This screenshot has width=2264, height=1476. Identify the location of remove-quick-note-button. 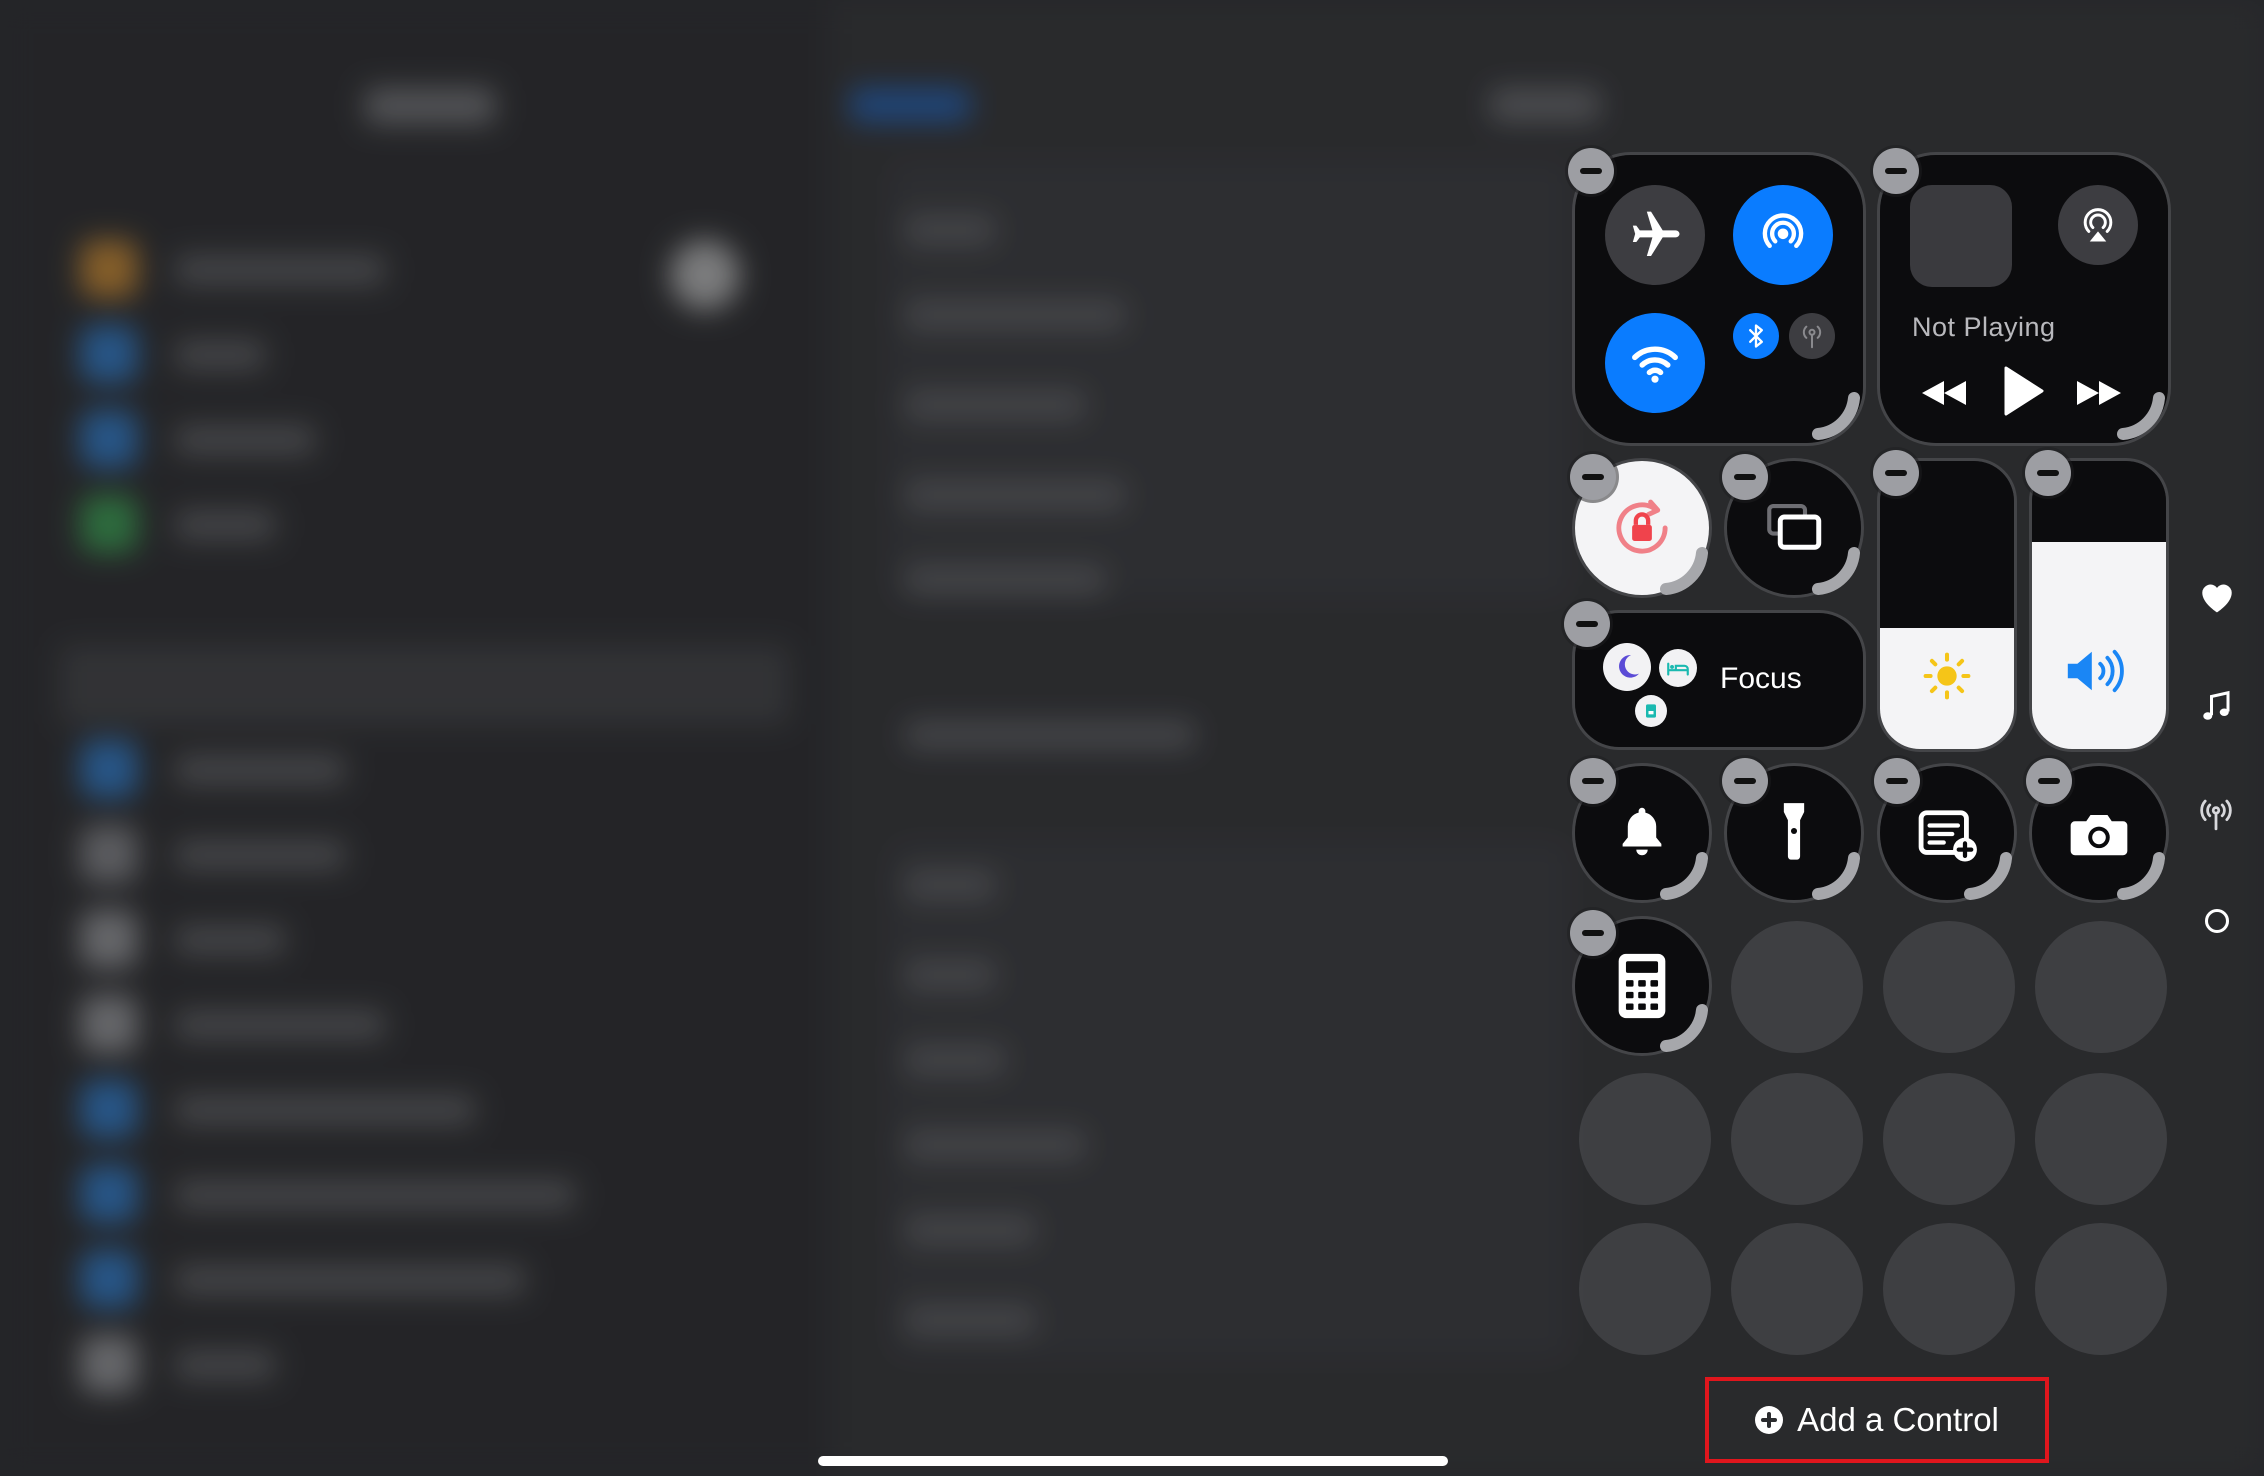
(1897, 781).